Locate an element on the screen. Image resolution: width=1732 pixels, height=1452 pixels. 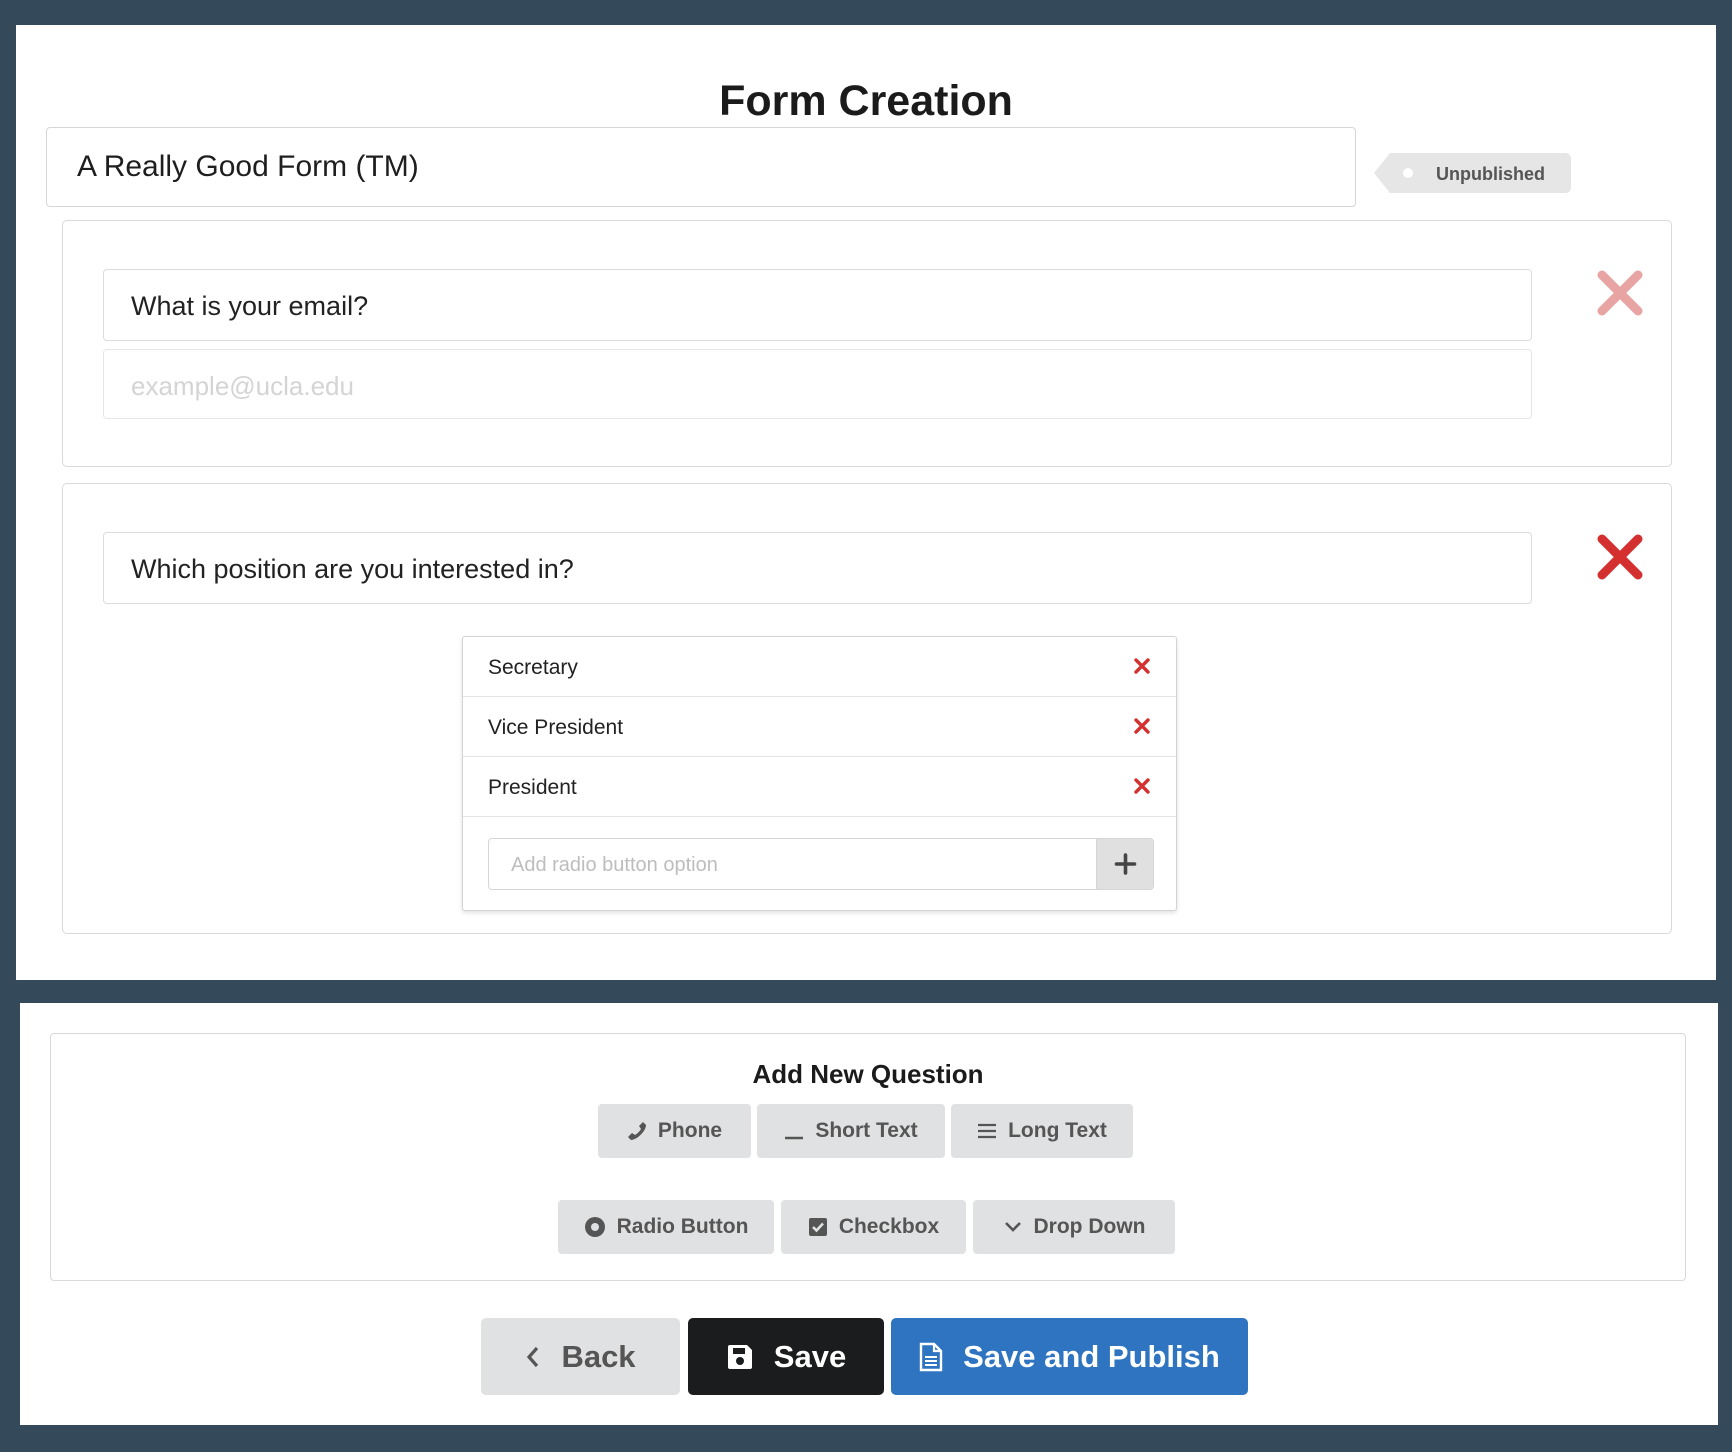
document-icon is located at coordinates (931, 1356).